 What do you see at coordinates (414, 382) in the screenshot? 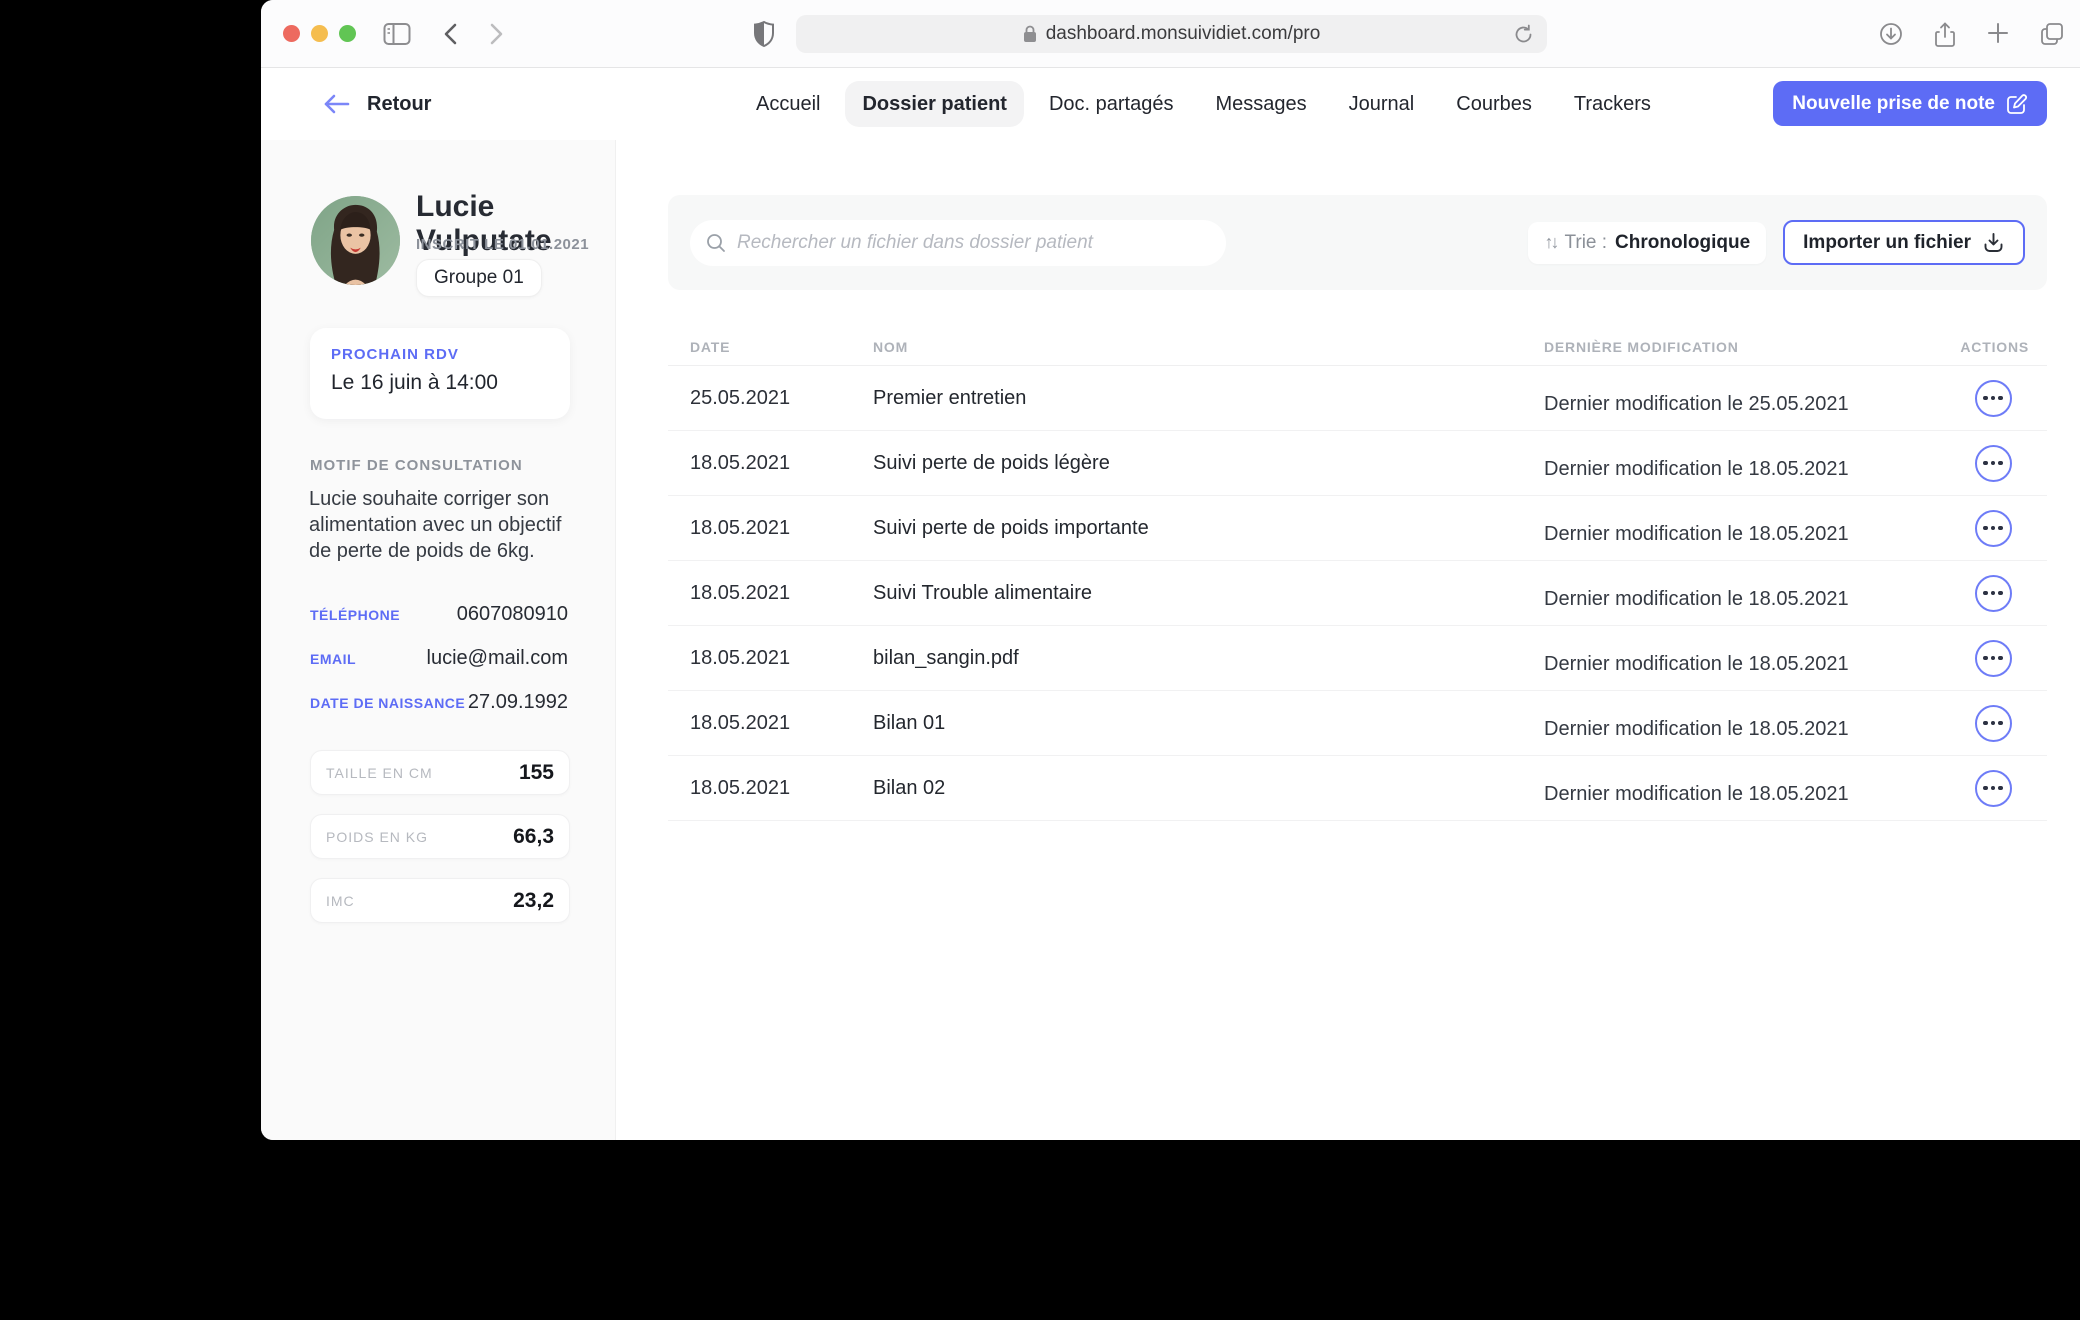
I see `next-appointment-value: Le 16 juin à 14:00` at bounding box center [414, 382].